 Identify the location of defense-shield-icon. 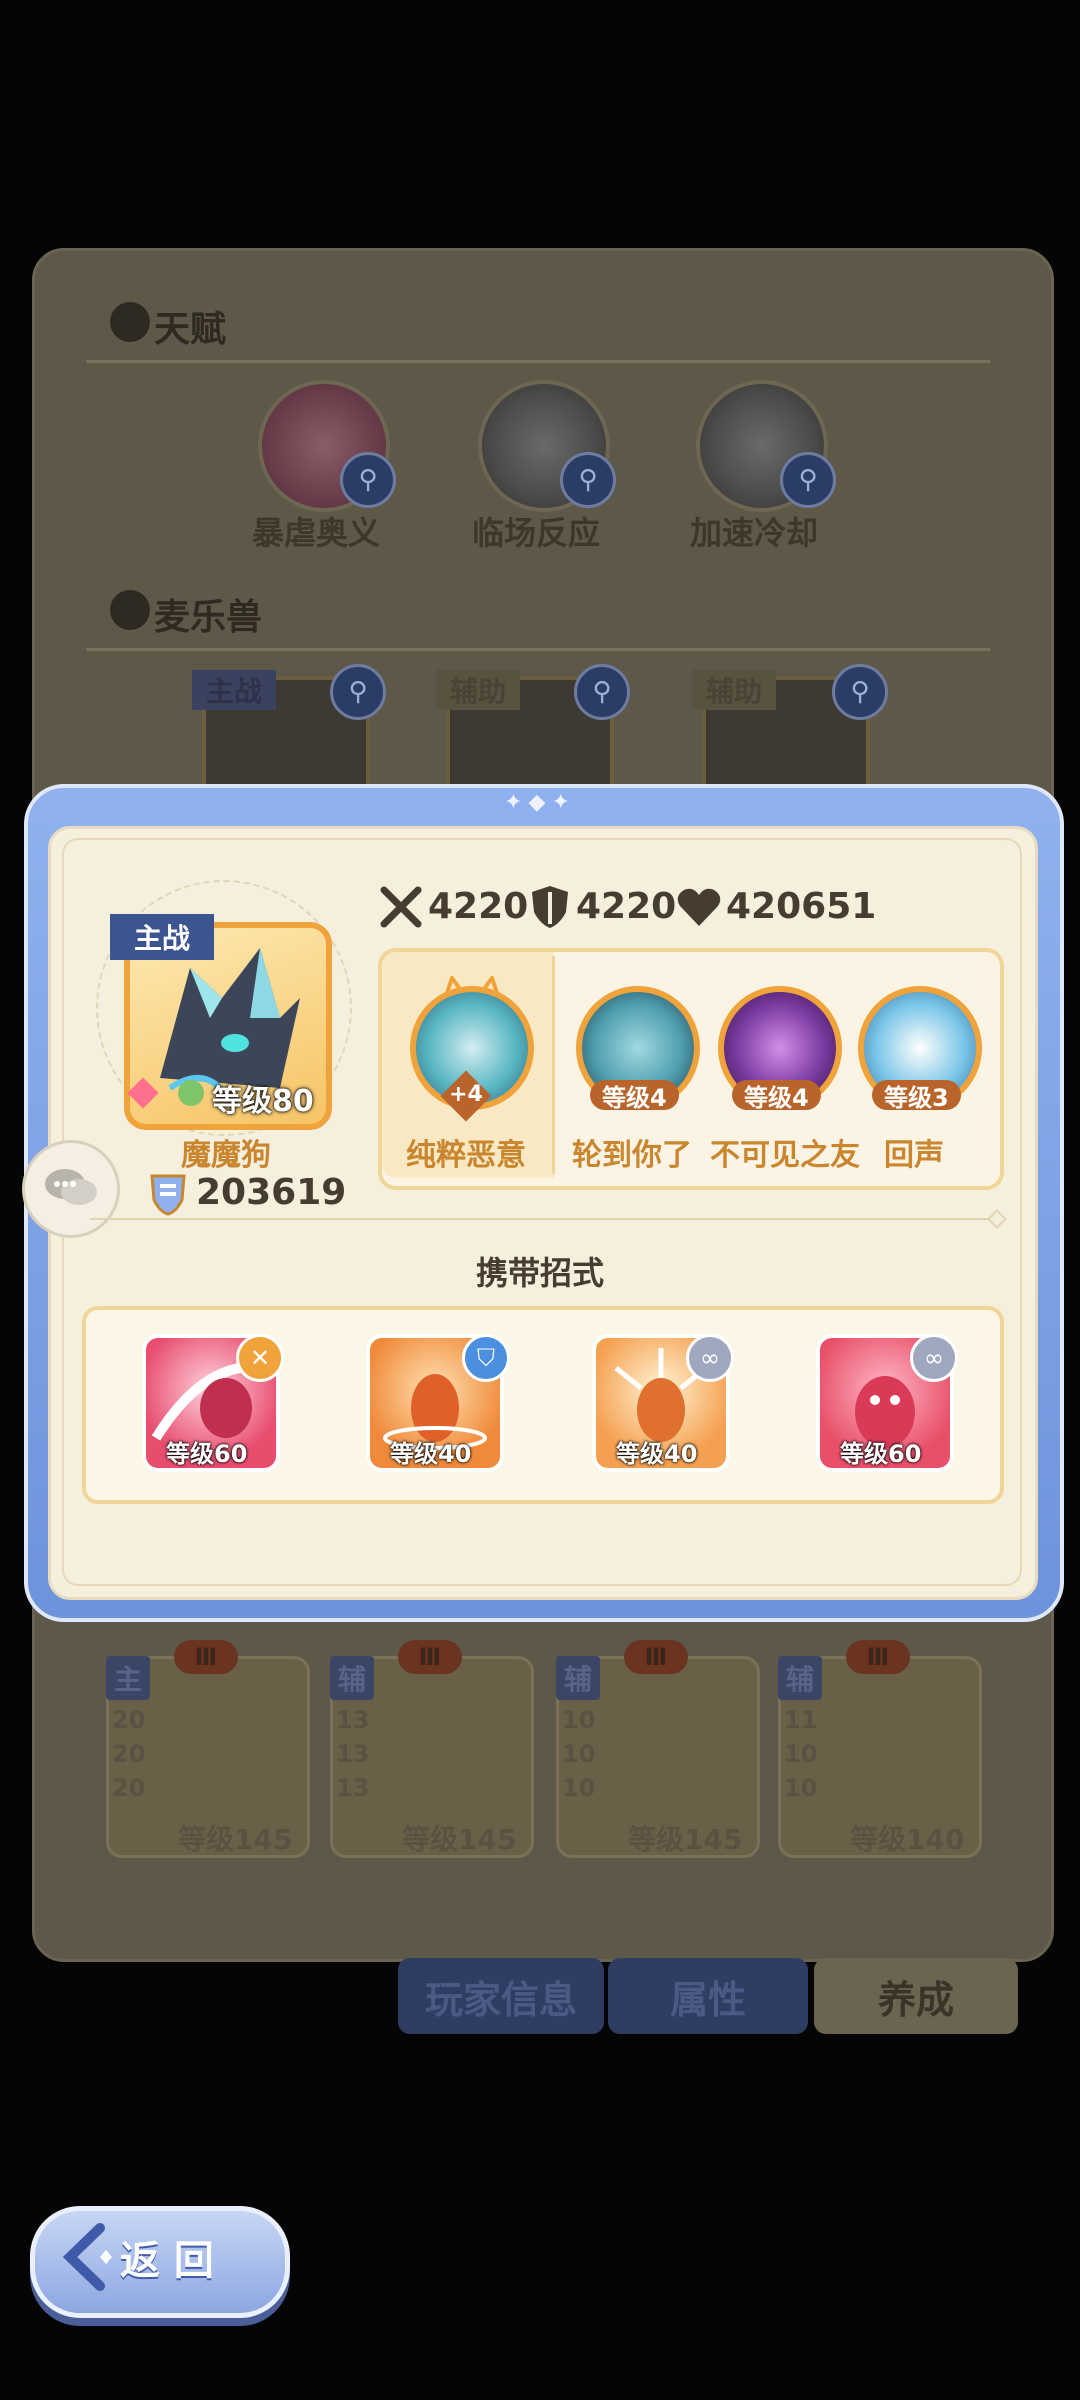
(550, 907).